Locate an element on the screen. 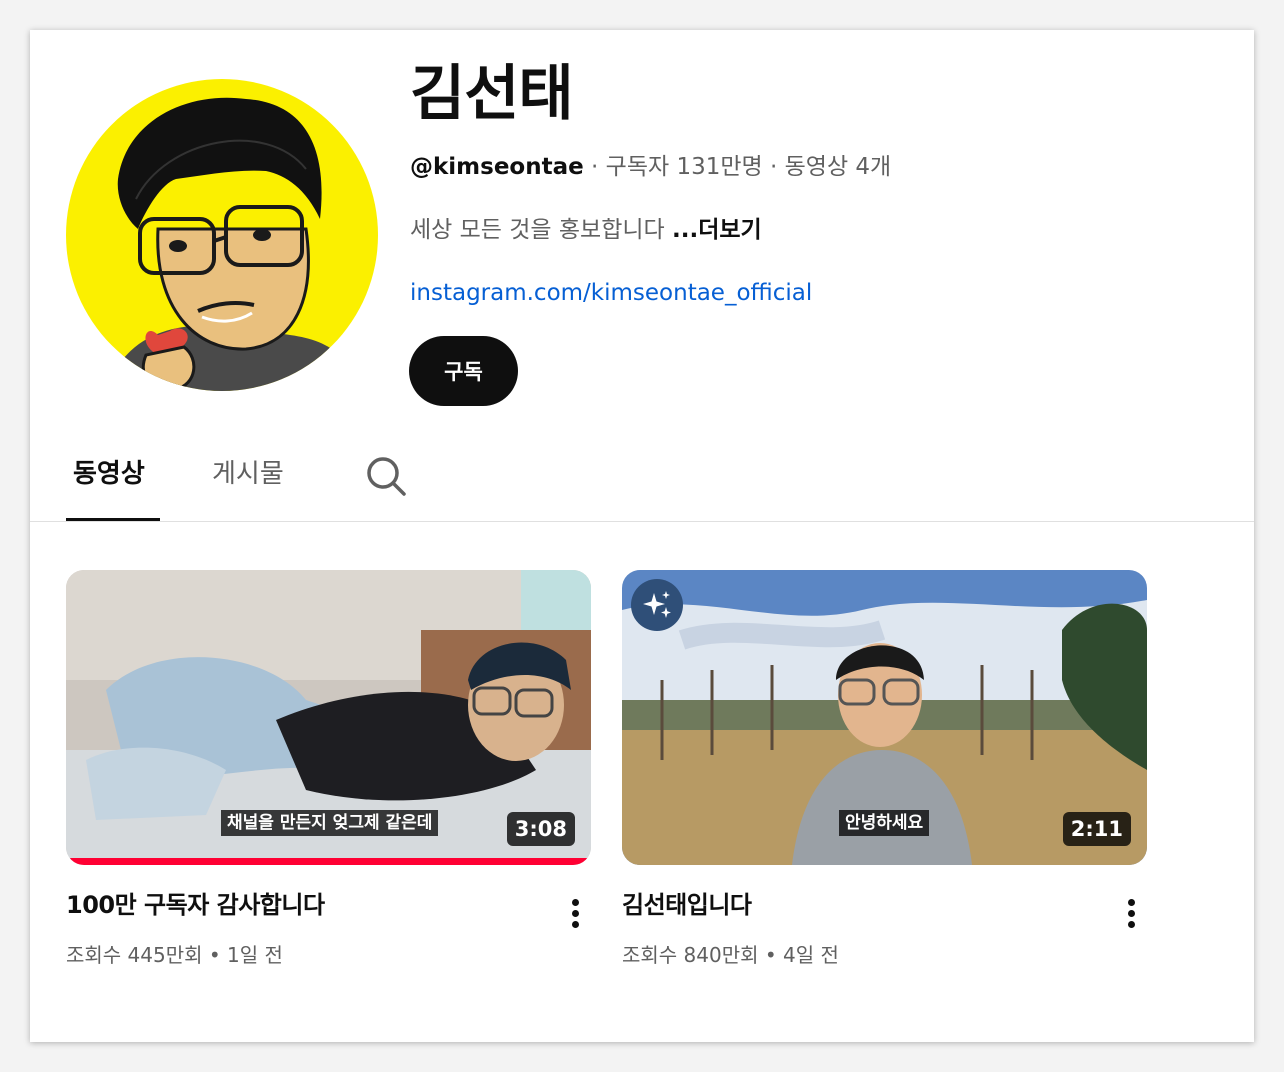  video-thumbnail: 안녕하세요 2:11 is located at coordinates (884, 717).